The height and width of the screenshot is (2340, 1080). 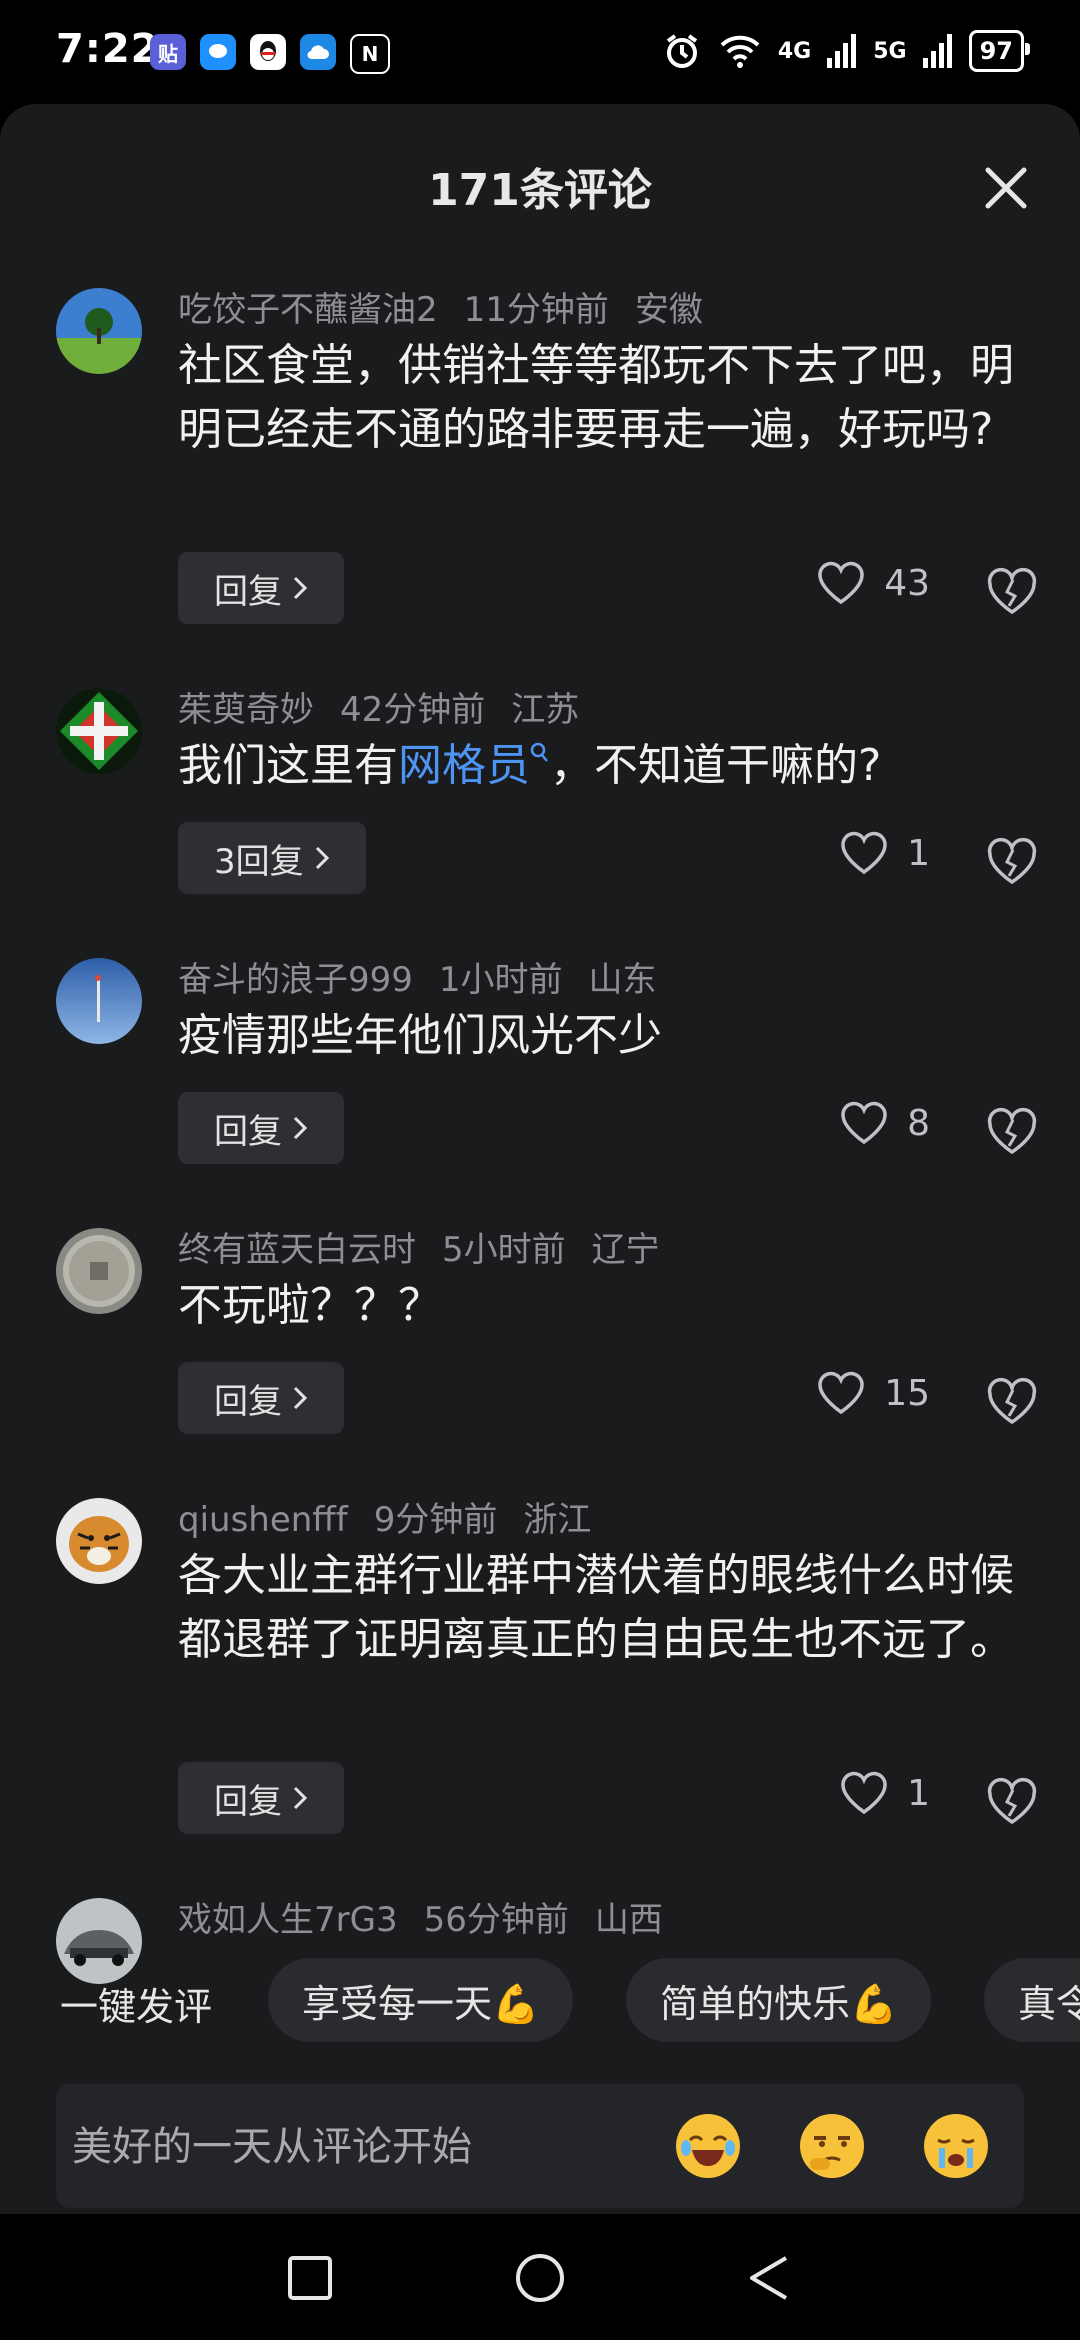 What do you see at coordinates (540, 755) in the screenshot?
I see `search-icon` at bounding box center [540, 755].